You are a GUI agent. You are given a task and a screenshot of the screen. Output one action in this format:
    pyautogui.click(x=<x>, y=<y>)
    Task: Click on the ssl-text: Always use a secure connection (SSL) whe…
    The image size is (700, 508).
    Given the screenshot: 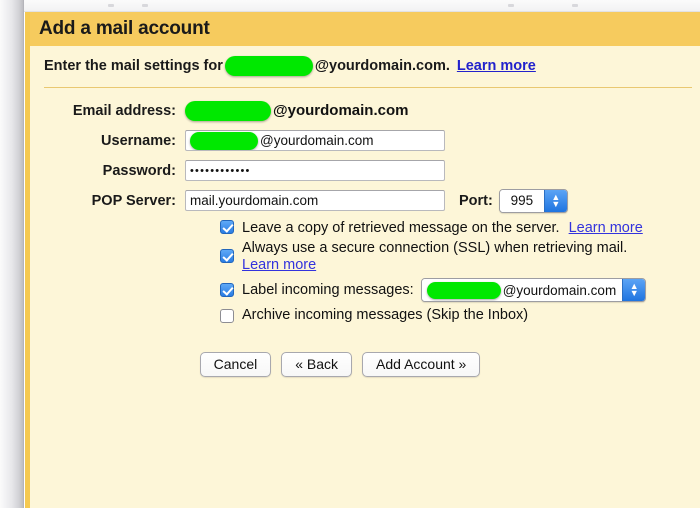 What is the action you would take?
    pyautogui.click(x=434, y=257)
    